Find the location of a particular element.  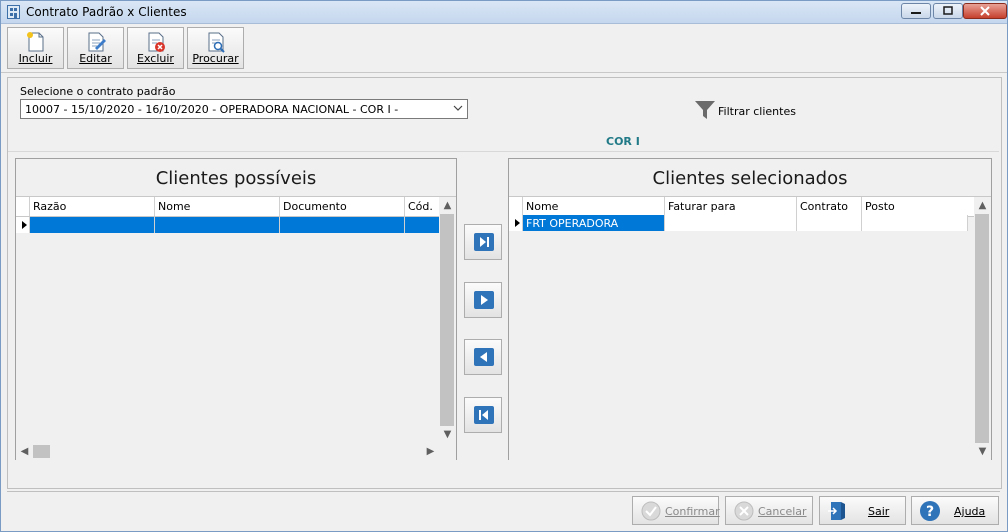

bottom-separator is located at coordinates (503, 491).